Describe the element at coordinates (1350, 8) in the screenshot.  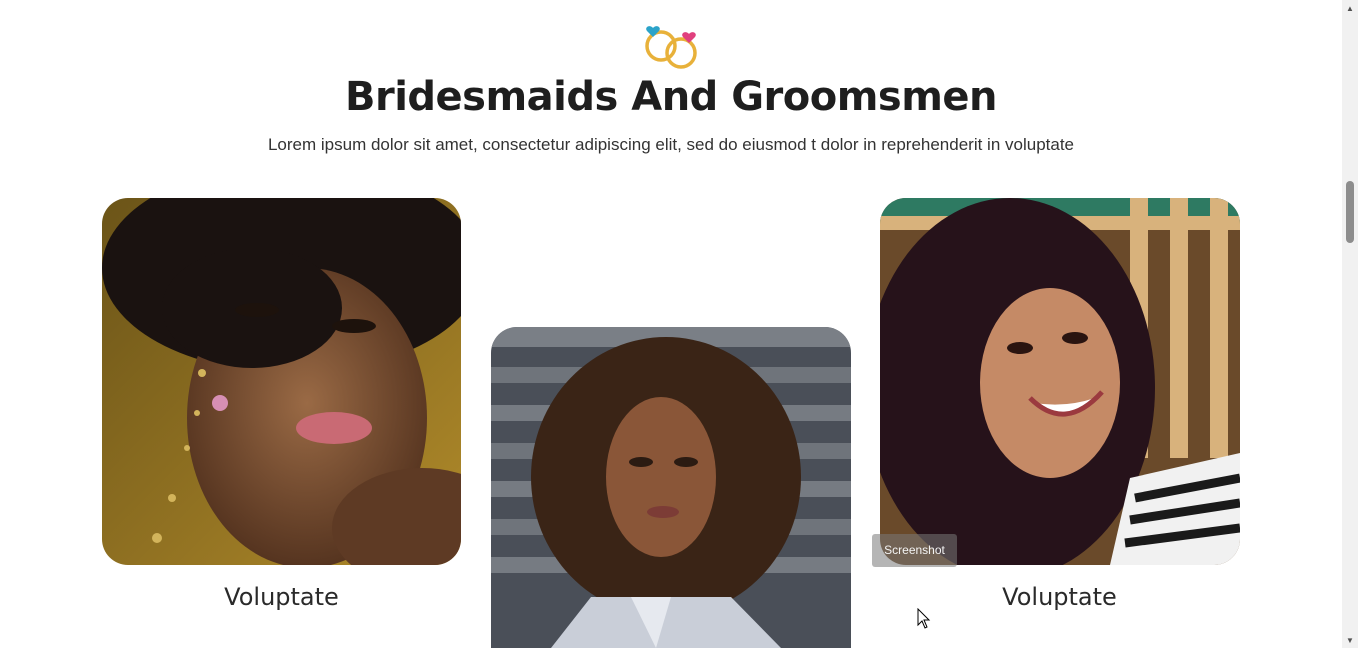
I see `scroll-up-arrow-icon: ▲` at that location.